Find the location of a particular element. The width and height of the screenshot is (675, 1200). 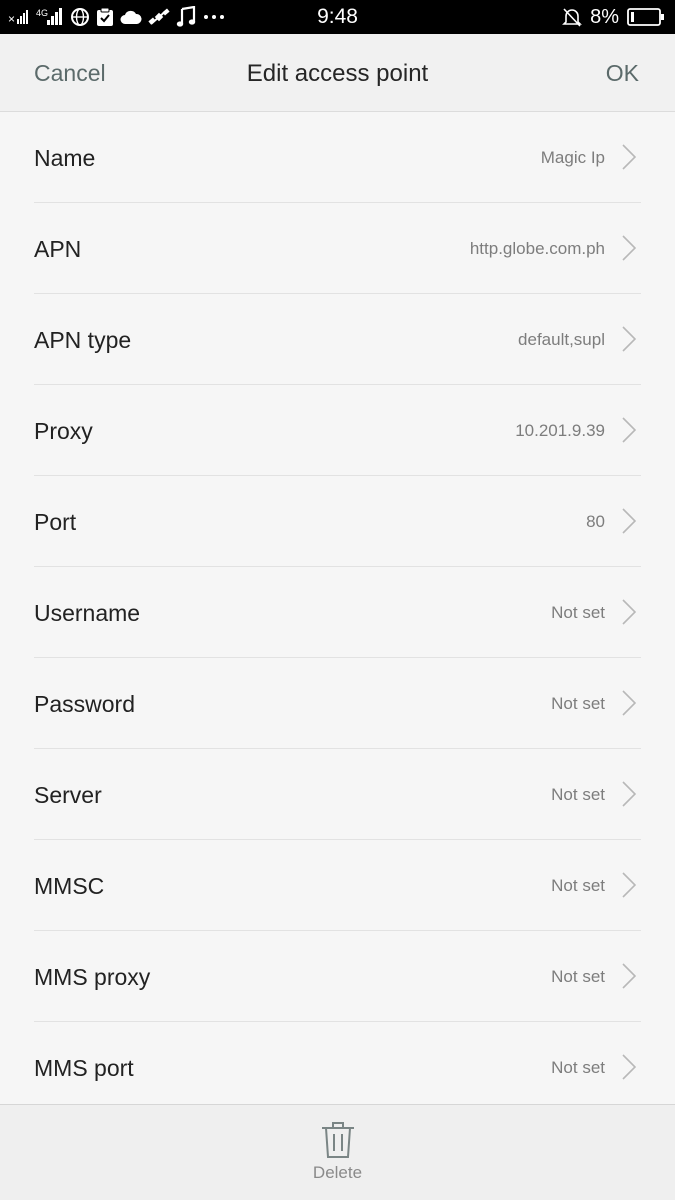

field-row-port: Port 80 is located at coordinates (337, 521).